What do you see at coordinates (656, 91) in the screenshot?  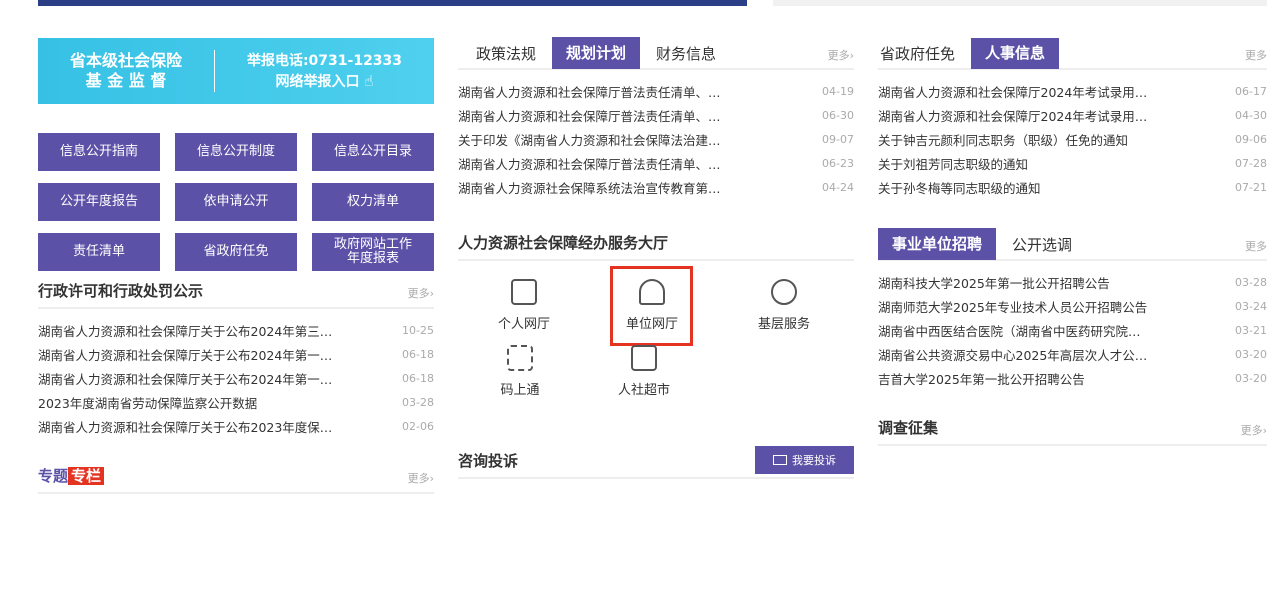 I see `list-item: 湖南省人力资源和社会保障厅普法责任清单、… 04-19` at bounding box center [656, 91].